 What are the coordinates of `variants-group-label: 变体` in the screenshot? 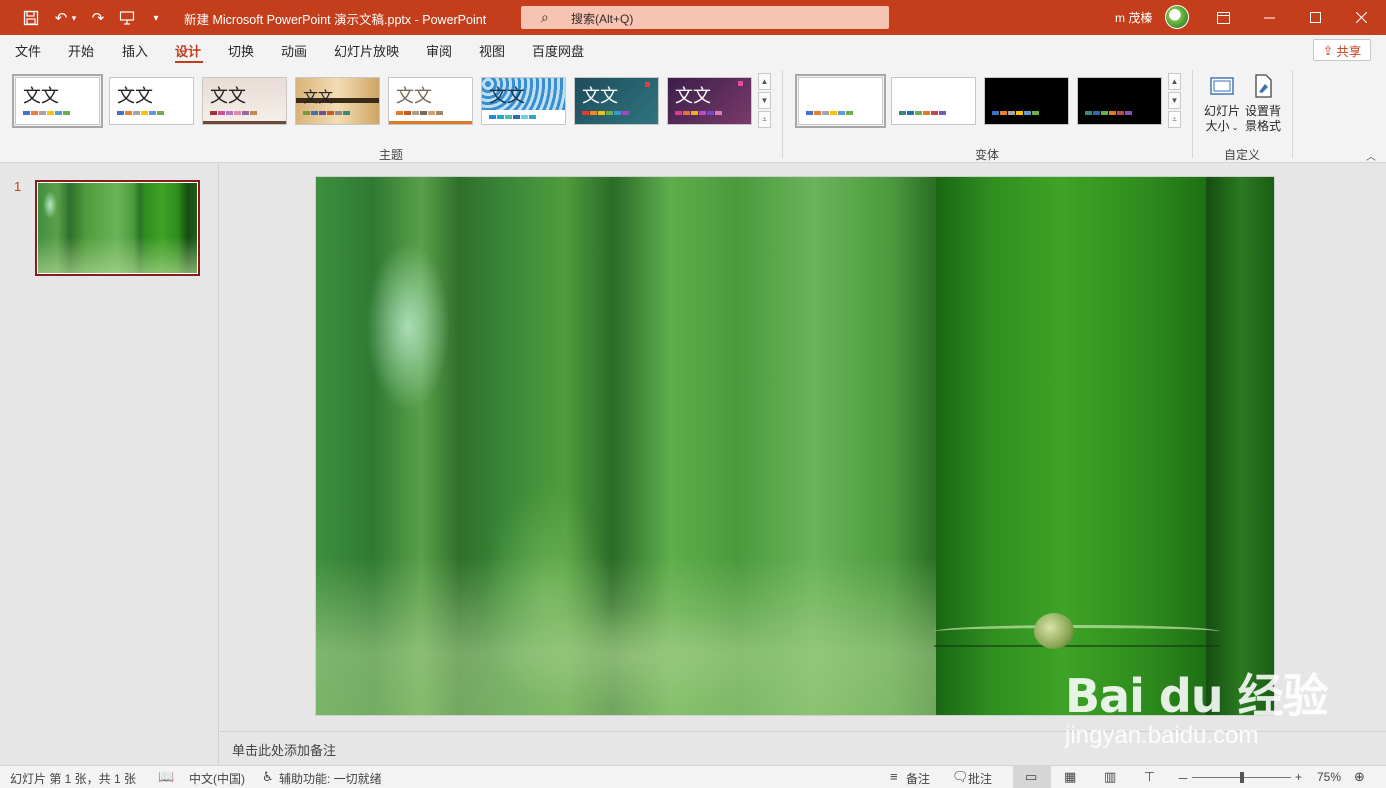 It's located at (987, 155).